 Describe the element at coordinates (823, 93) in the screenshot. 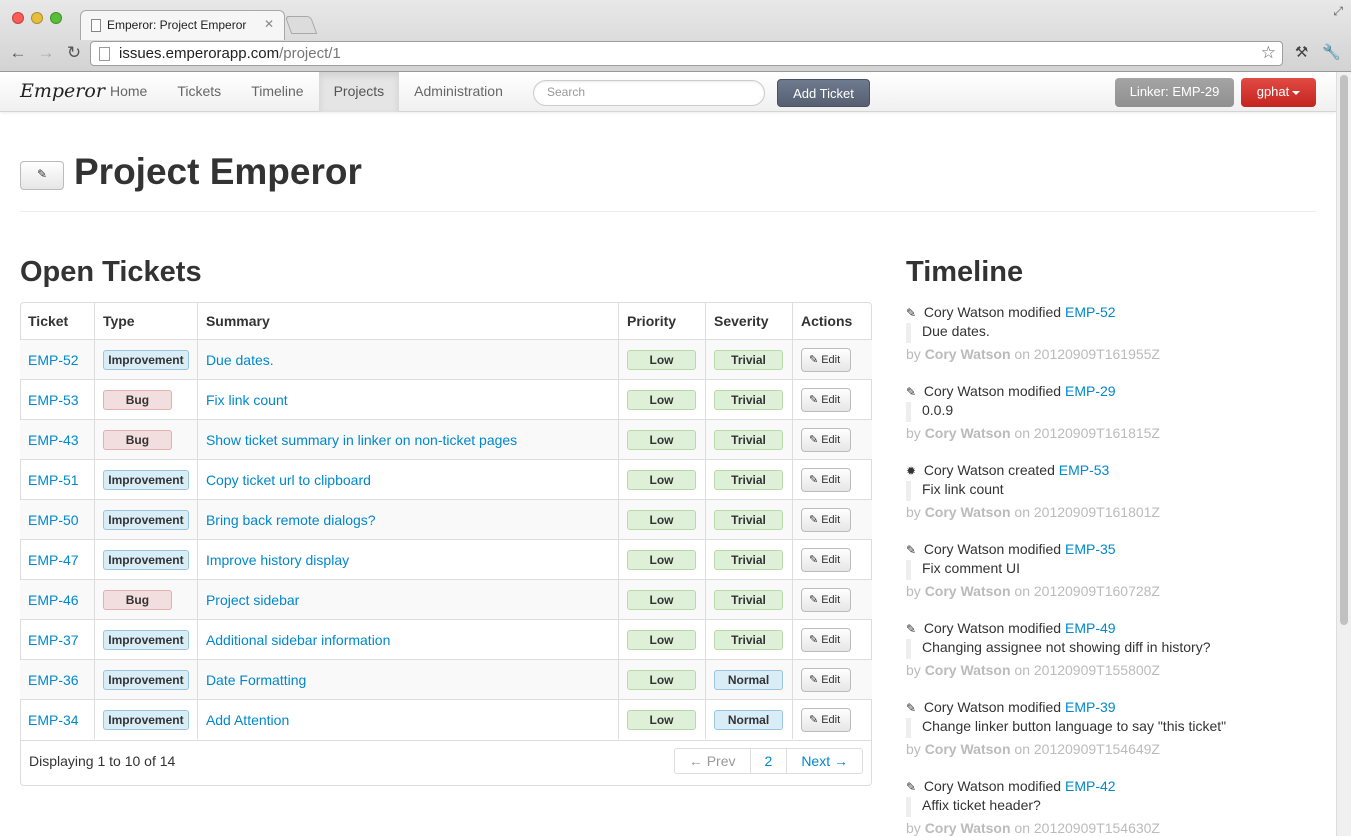

I see `add-ticket-button: Add Ticket` at that location.